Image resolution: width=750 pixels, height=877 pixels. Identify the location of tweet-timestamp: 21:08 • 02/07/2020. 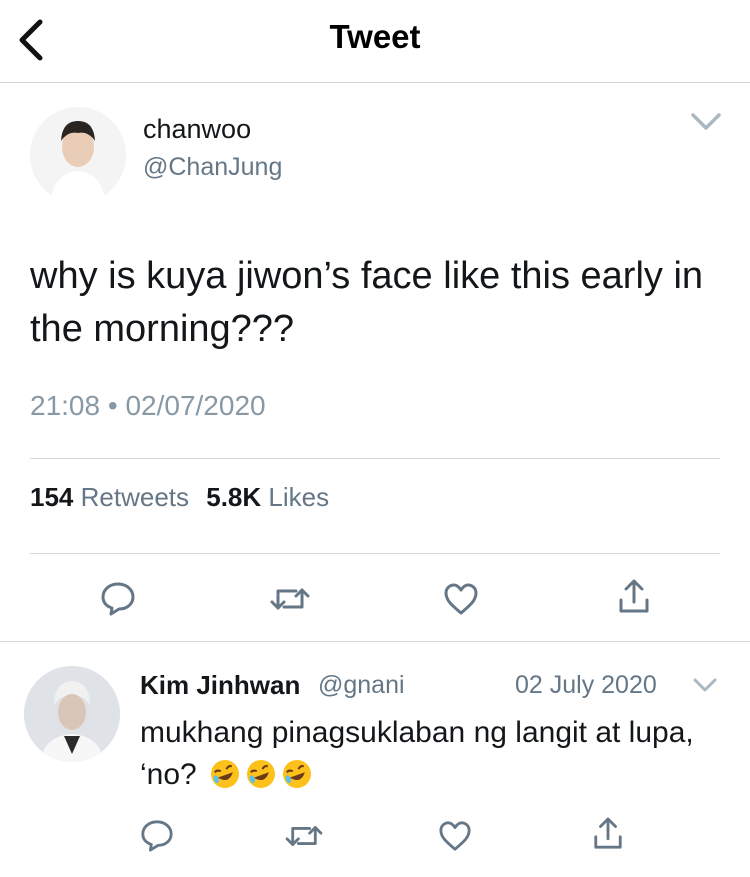
(148, 406).